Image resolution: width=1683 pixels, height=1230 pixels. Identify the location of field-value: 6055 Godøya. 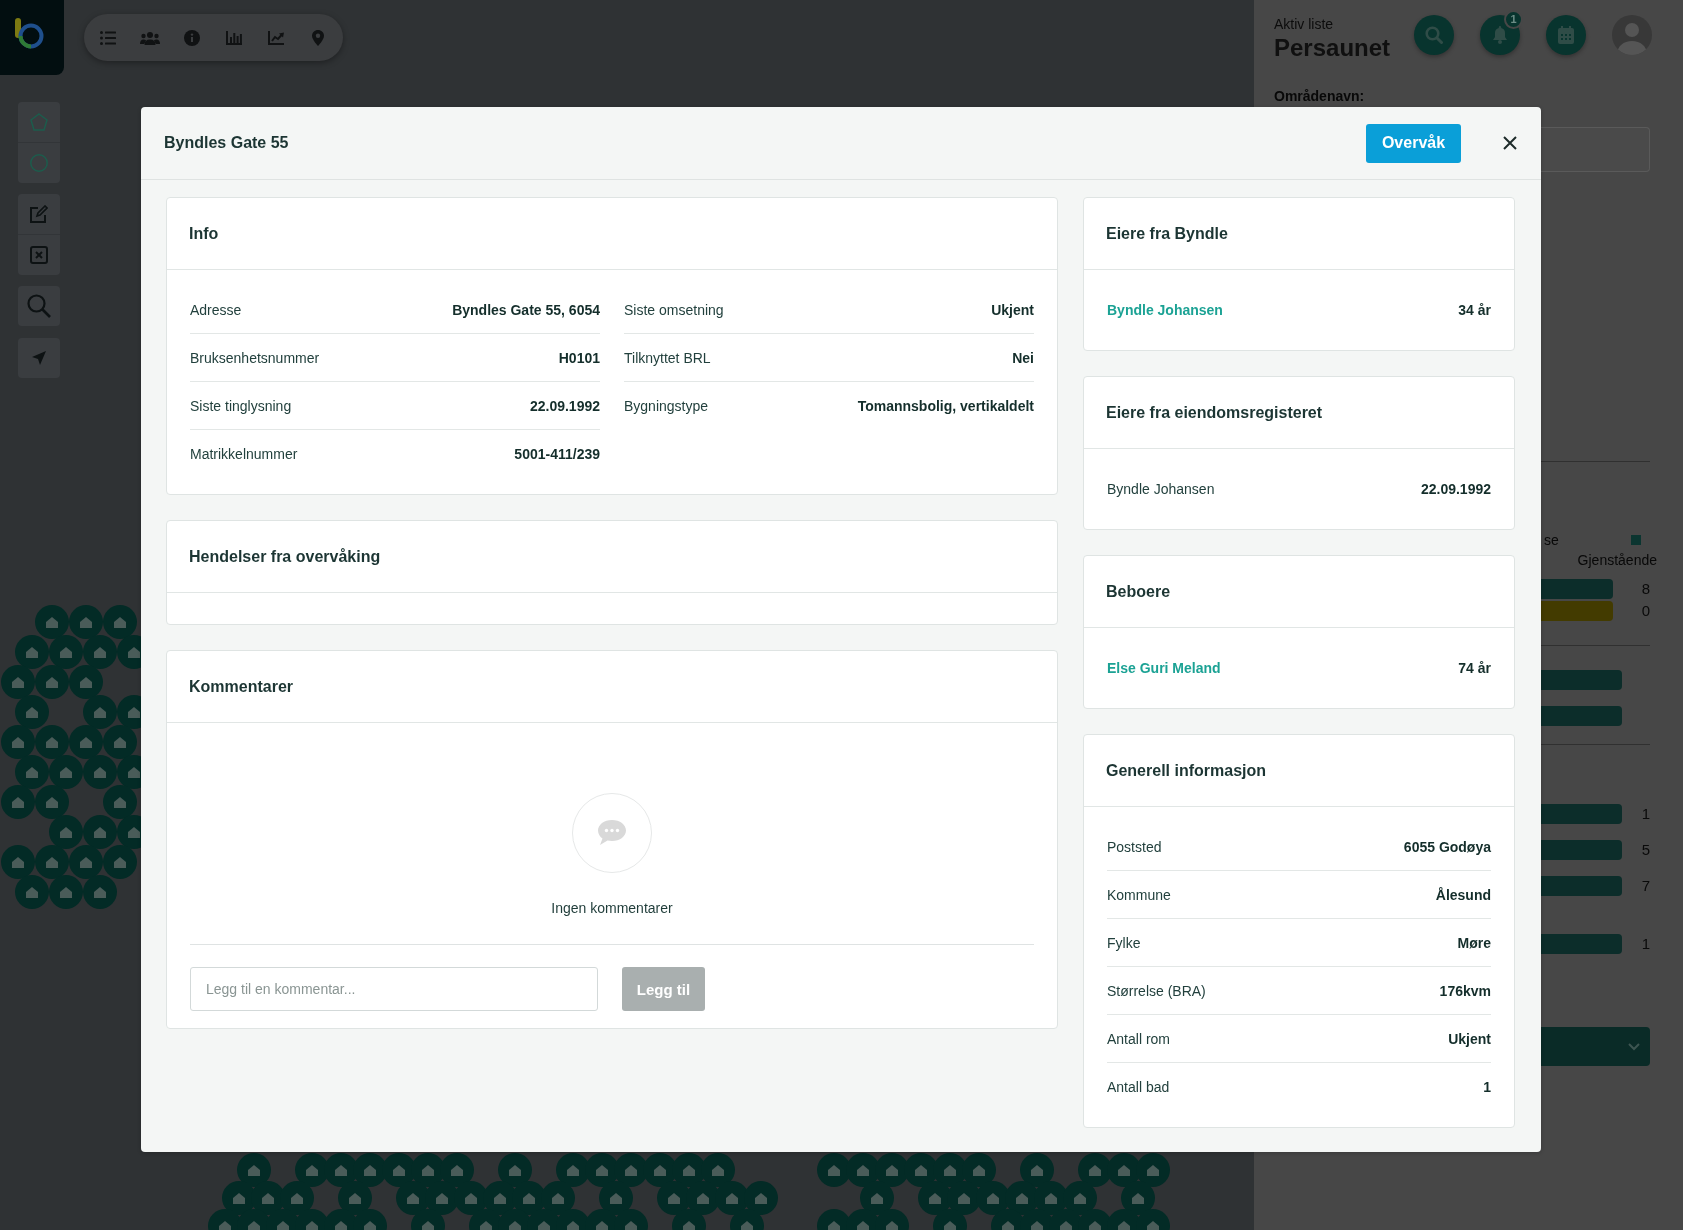
(1447, 846).